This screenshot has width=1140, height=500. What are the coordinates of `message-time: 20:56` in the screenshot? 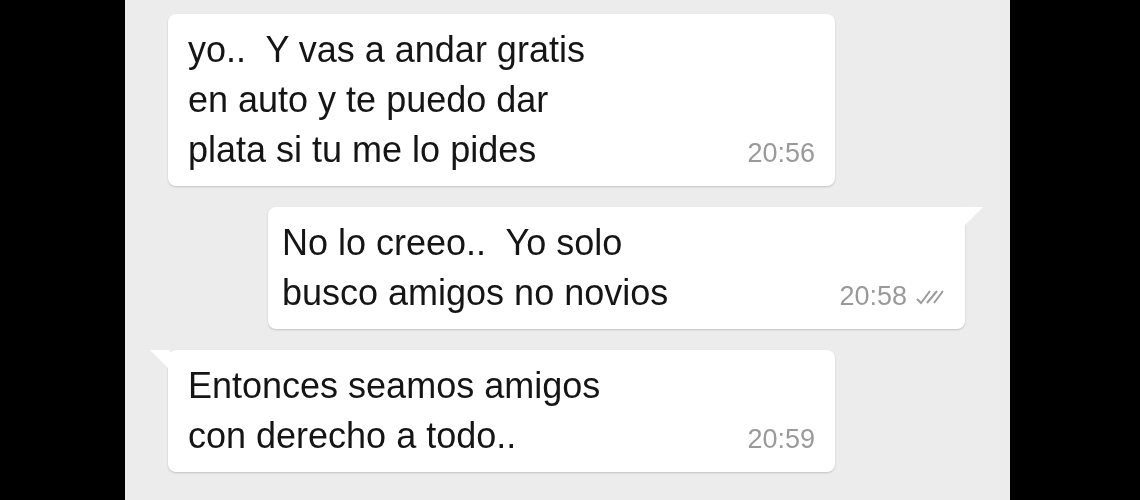 It's located at (781, 153).